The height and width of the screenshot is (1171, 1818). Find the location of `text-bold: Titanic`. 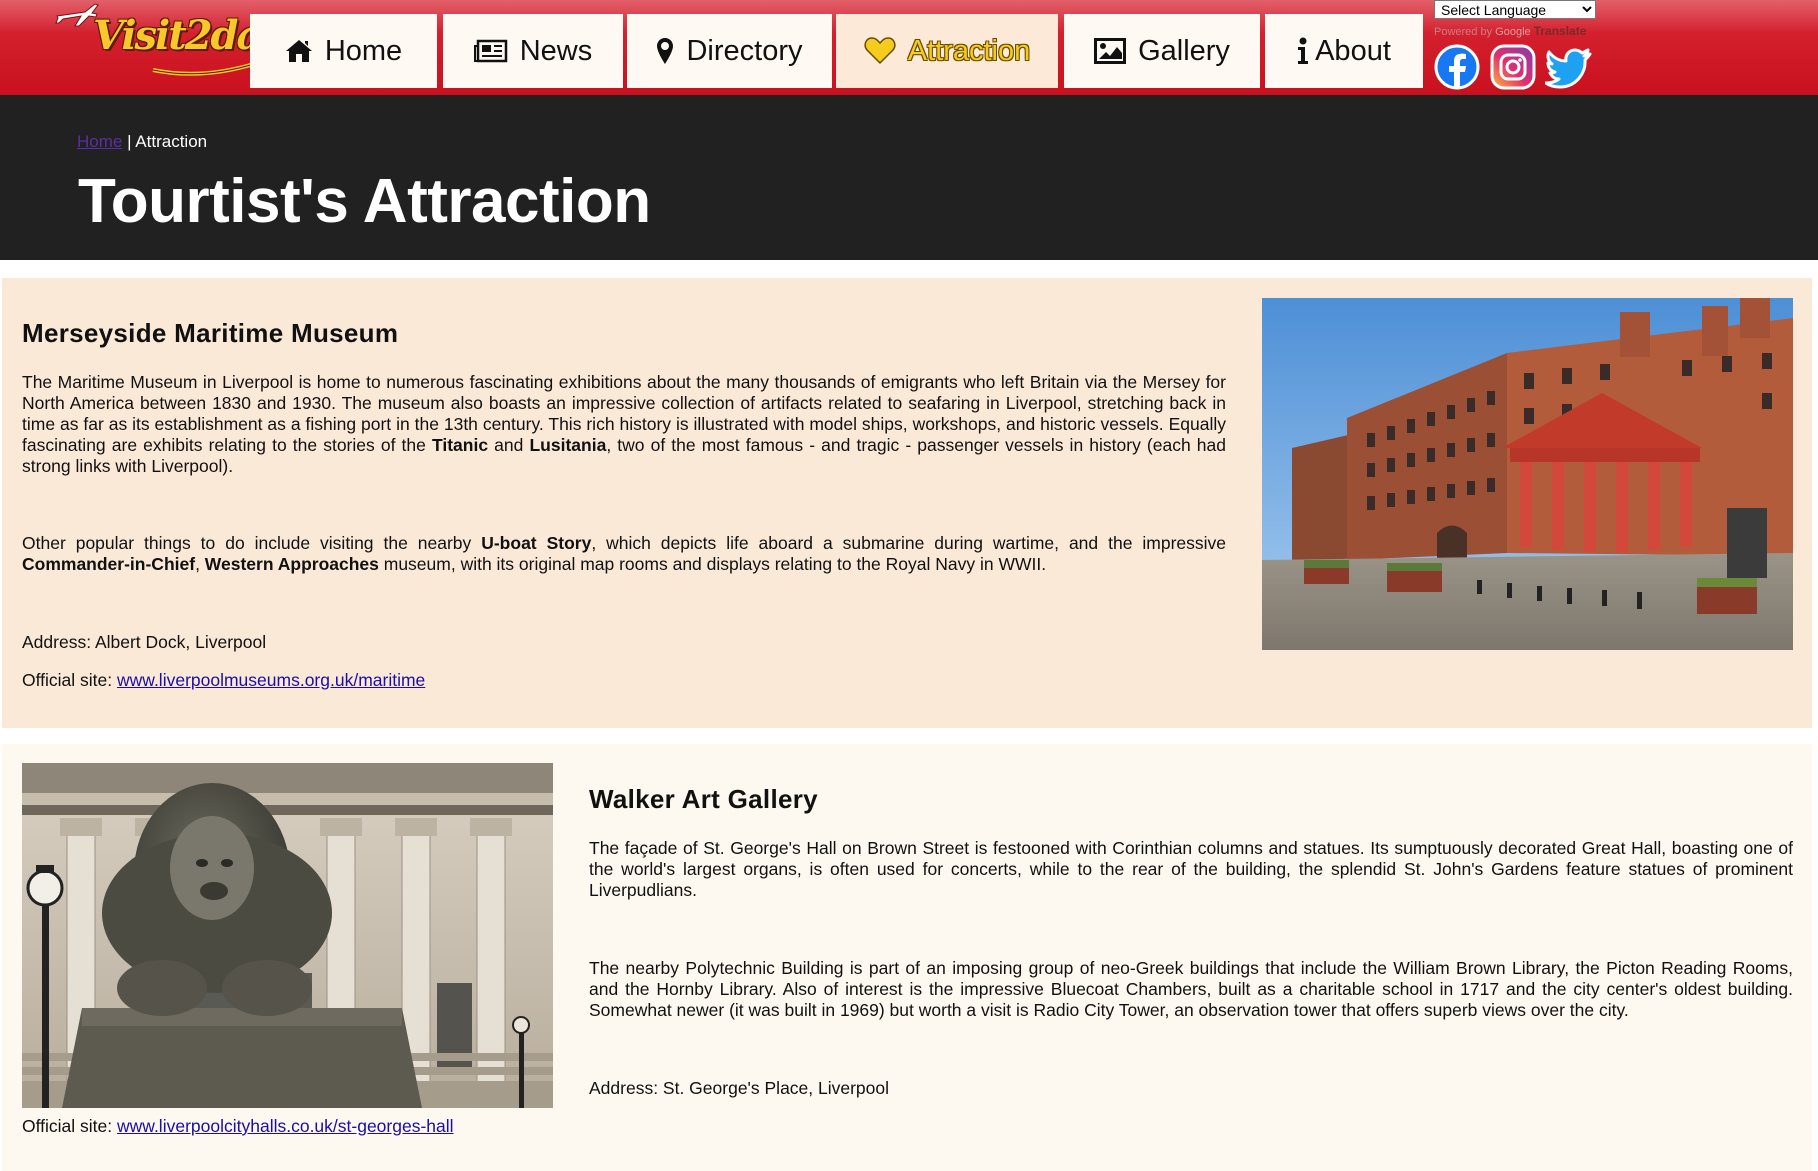

text-bold: Titanic is located at coordinates (460, 445).